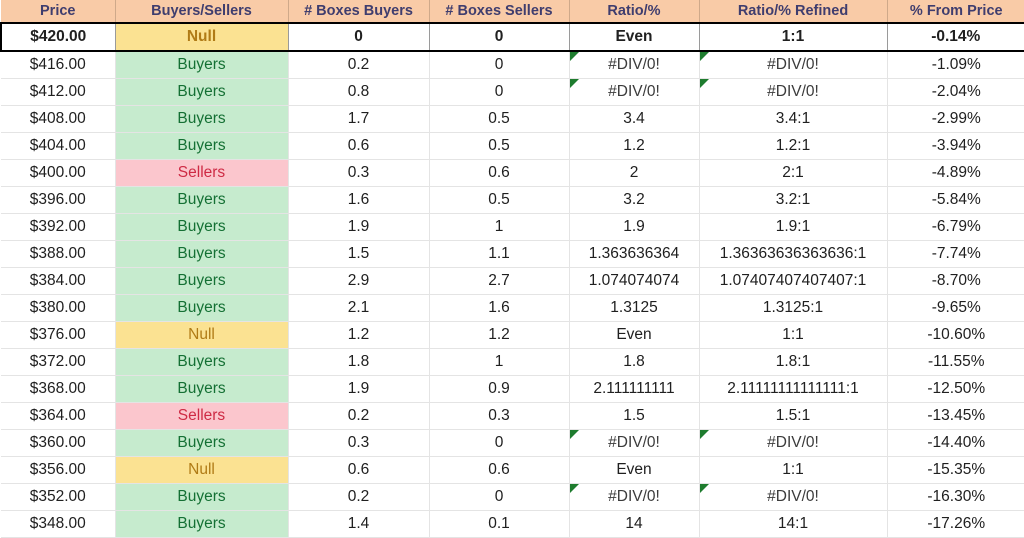  What do you see at coordinates (955, 470) in the screenshot?
I see `cell-pct-from-price: -15.35%` at bounding box center [955, 470].